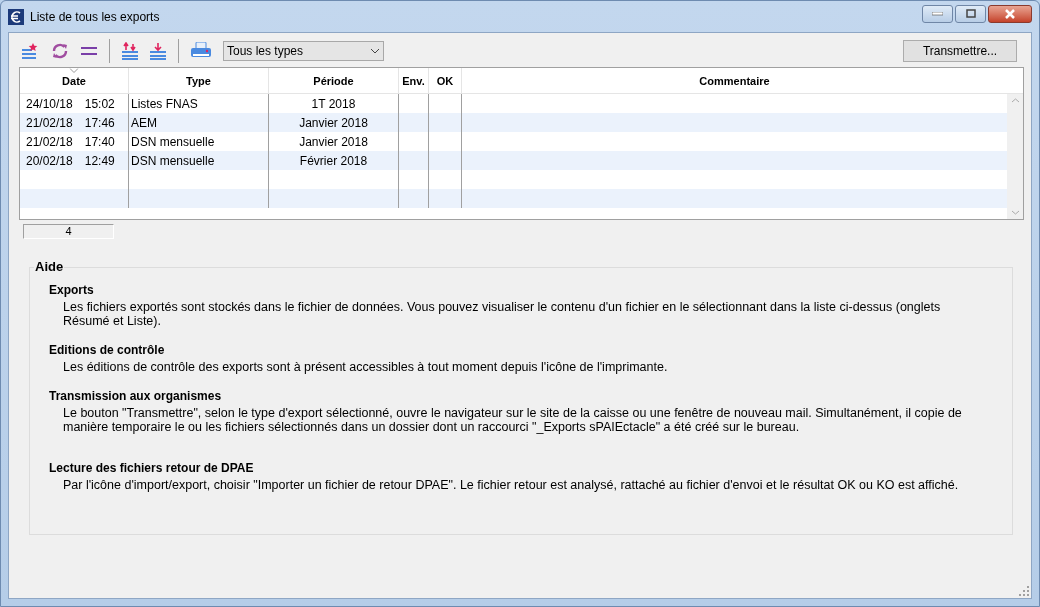 This screenshot has height=607, width=1040. Describe the element at coordinates (511, 485) in the screenshot. I see `help-section-text: Par l'icône d'import/export, choisir "Importer un fichier de retour DPAE". Le fichier retour est analysé, rattaché au fichier d'envoi et le résultat OK ou KO est affiché.` at that location.